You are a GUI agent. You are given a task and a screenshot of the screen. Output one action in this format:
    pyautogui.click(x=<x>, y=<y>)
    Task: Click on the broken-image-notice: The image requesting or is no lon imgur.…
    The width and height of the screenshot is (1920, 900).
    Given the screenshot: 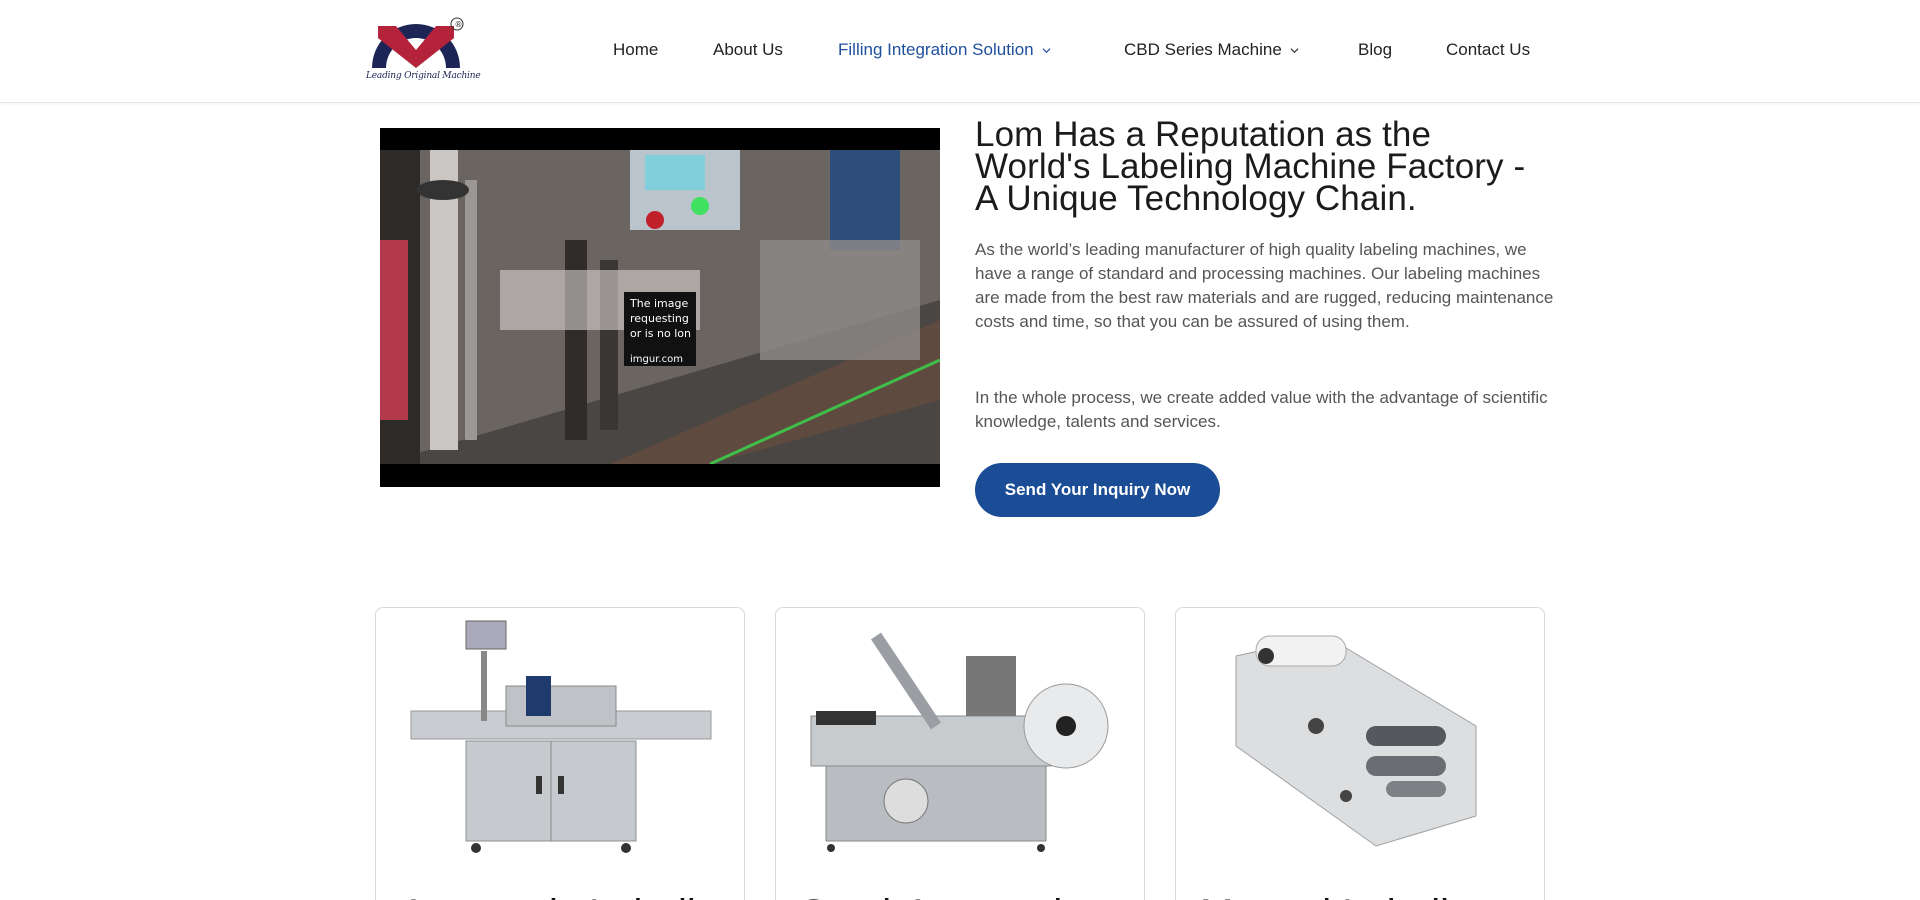 What is the action you would take?
    pyautogui.click(x=660, y=329)
    